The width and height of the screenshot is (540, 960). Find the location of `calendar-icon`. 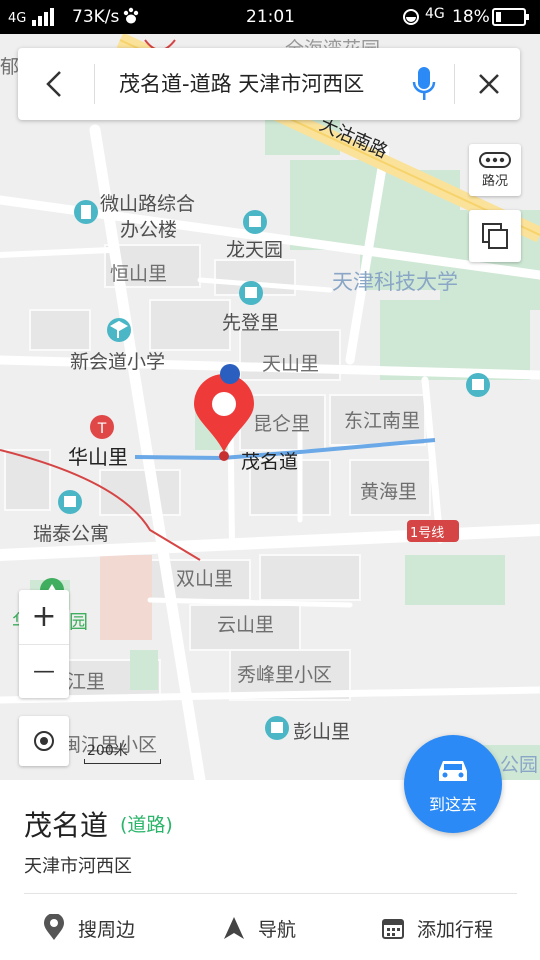

calendar-icon is located at coordinates (393, 929).